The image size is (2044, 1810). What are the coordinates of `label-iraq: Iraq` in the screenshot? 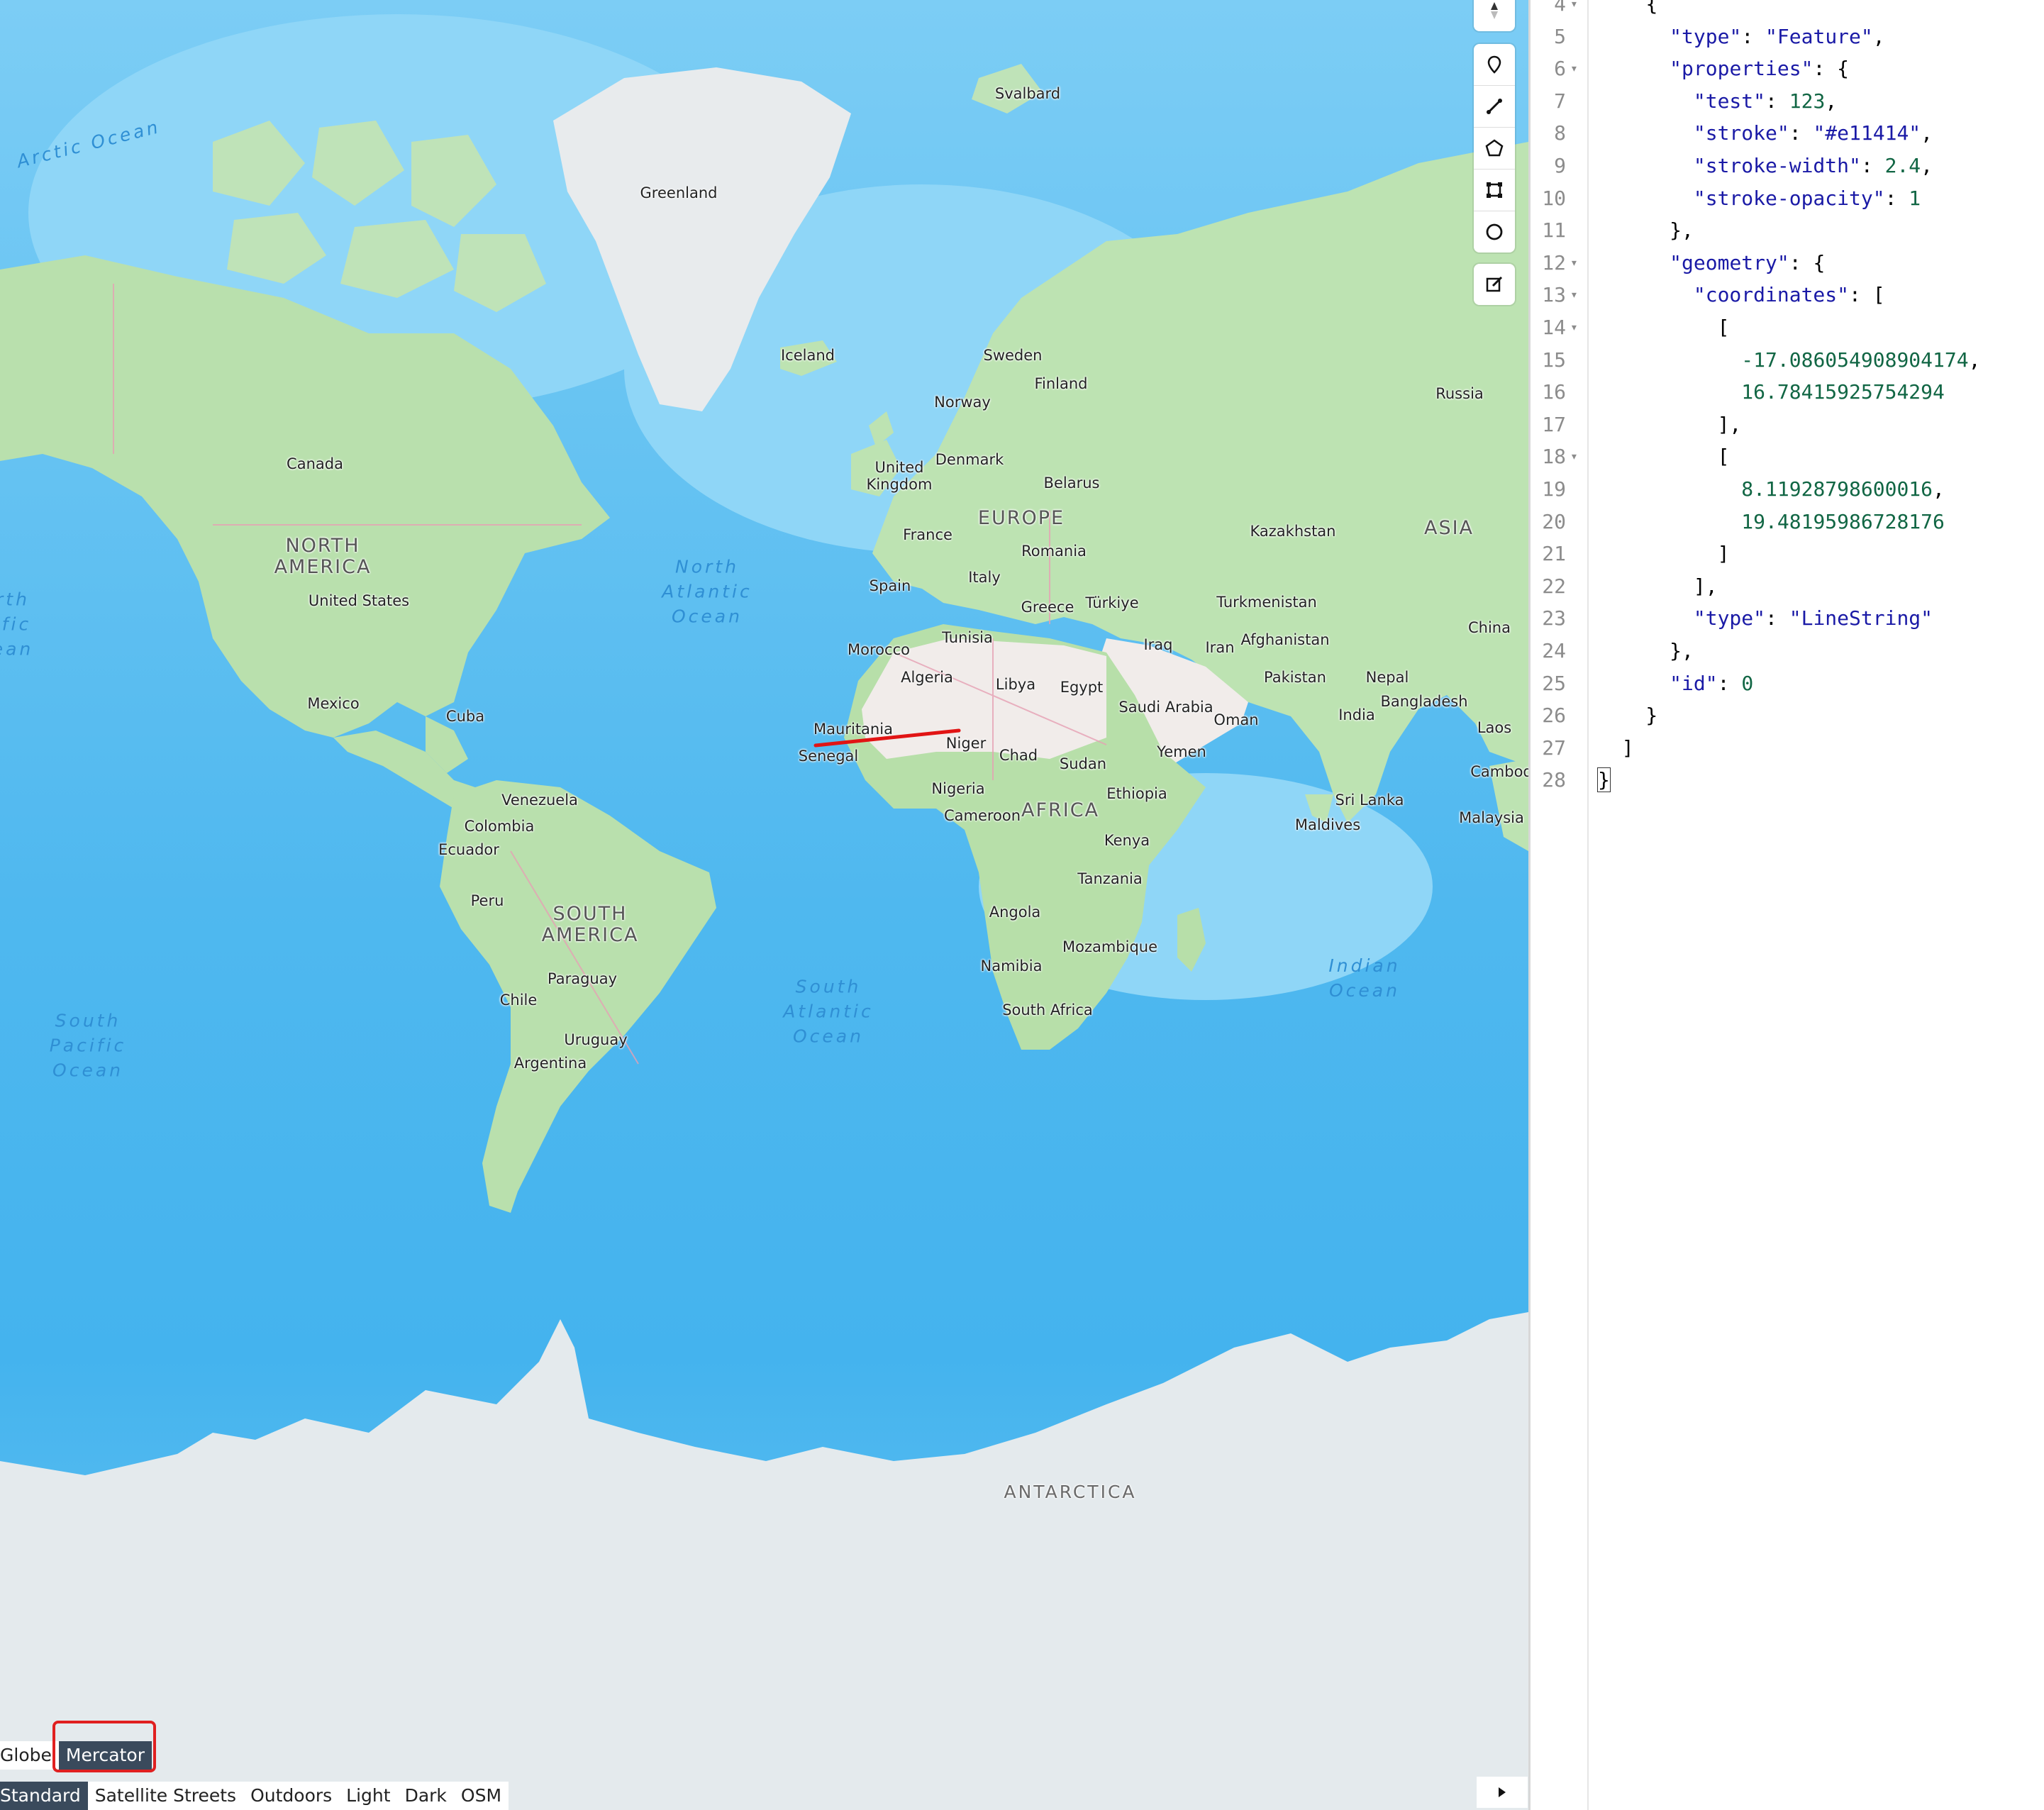 It's located at (1158, 644).